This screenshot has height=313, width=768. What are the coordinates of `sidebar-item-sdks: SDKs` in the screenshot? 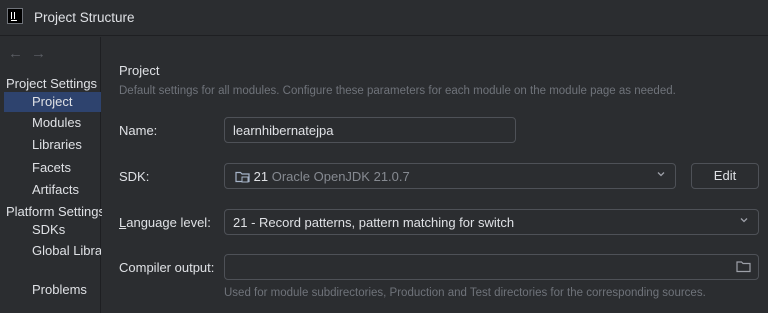 It's located at (52, 230).